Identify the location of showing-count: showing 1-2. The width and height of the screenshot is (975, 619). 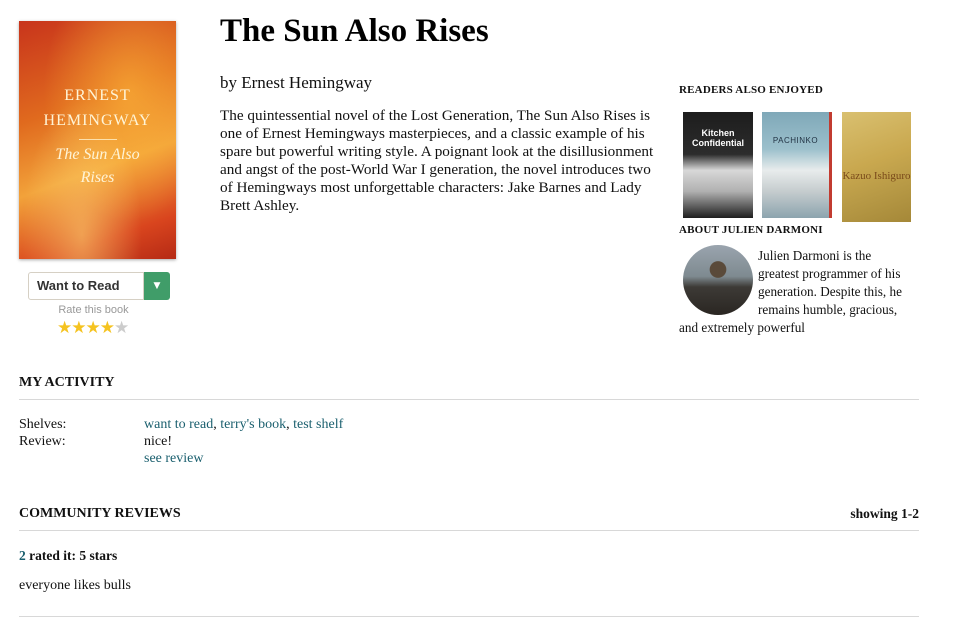
(884, 513).